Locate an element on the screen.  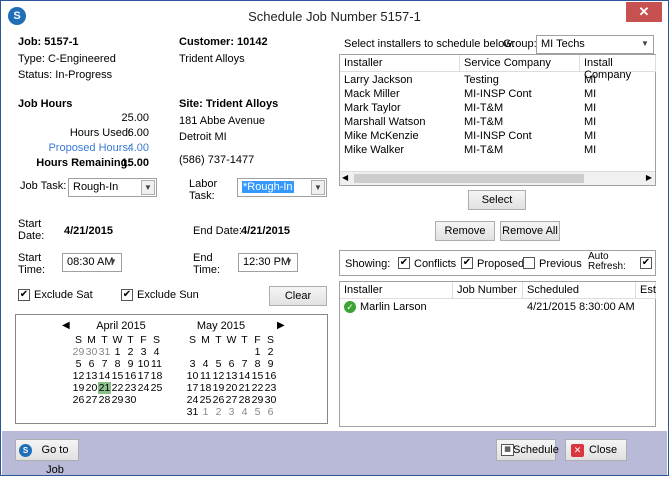
table-row: Mack Miller MI-INSP Cont MI is located at coordinates (497, 95).